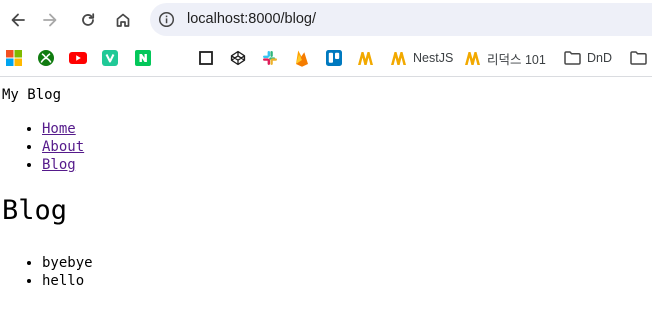  I want to click on bookmark-codepen, so click(238, 58).